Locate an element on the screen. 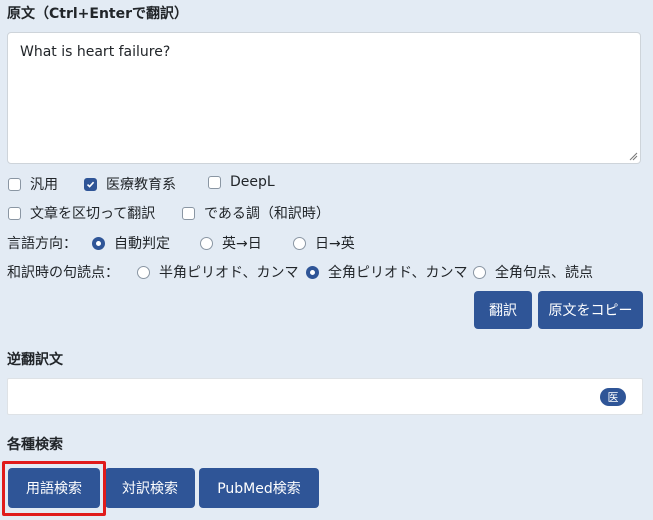 The height and width of the screenshot is (520, 653). punctuation-fullwidth-period: 全角ピリオド、カンマ is located at coordinates (386, 272).